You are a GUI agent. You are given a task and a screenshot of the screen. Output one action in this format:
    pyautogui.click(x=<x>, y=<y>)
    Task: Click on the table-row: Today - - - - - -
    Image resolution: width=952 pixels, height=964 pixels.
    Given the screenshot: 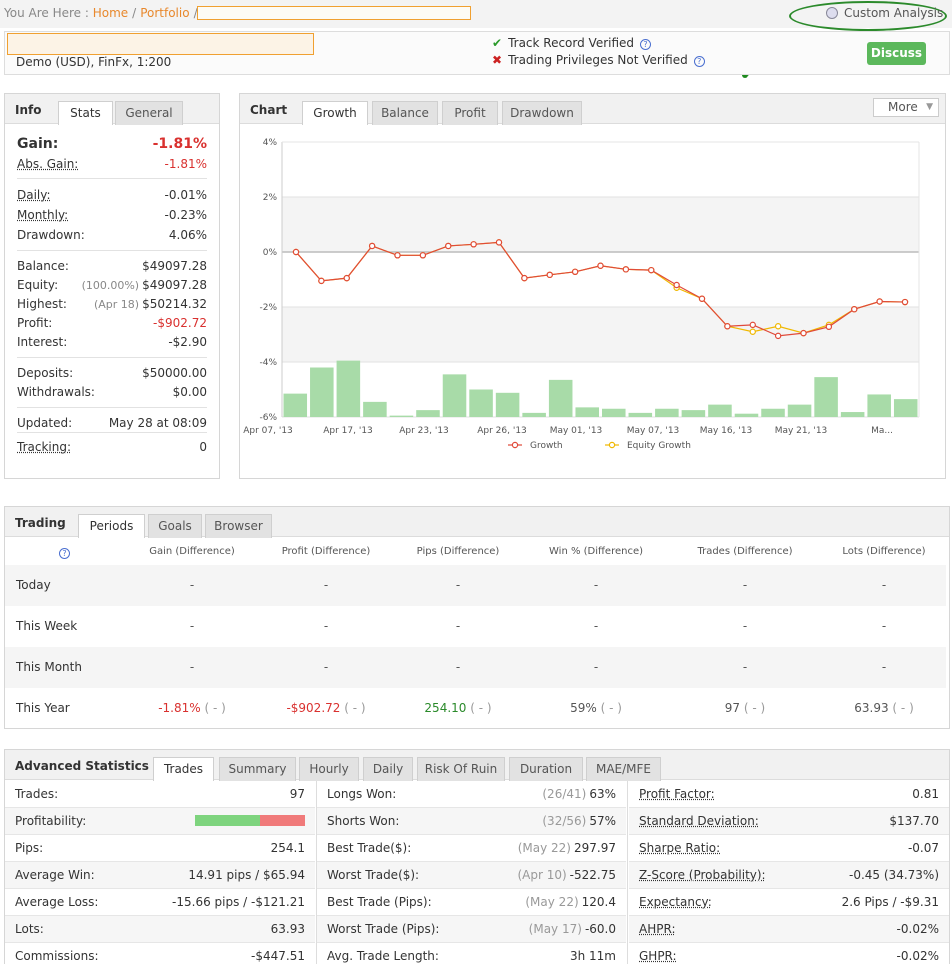 What is the action you would take?
    pyautogui.click(x=475, y=585)
    